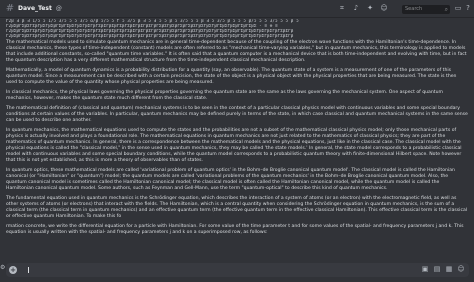 This screenshot has width=474, height=282. Describe the element at coordinates (370, 8) in the screenshot. I see `pin-icon: ✦` at that location.